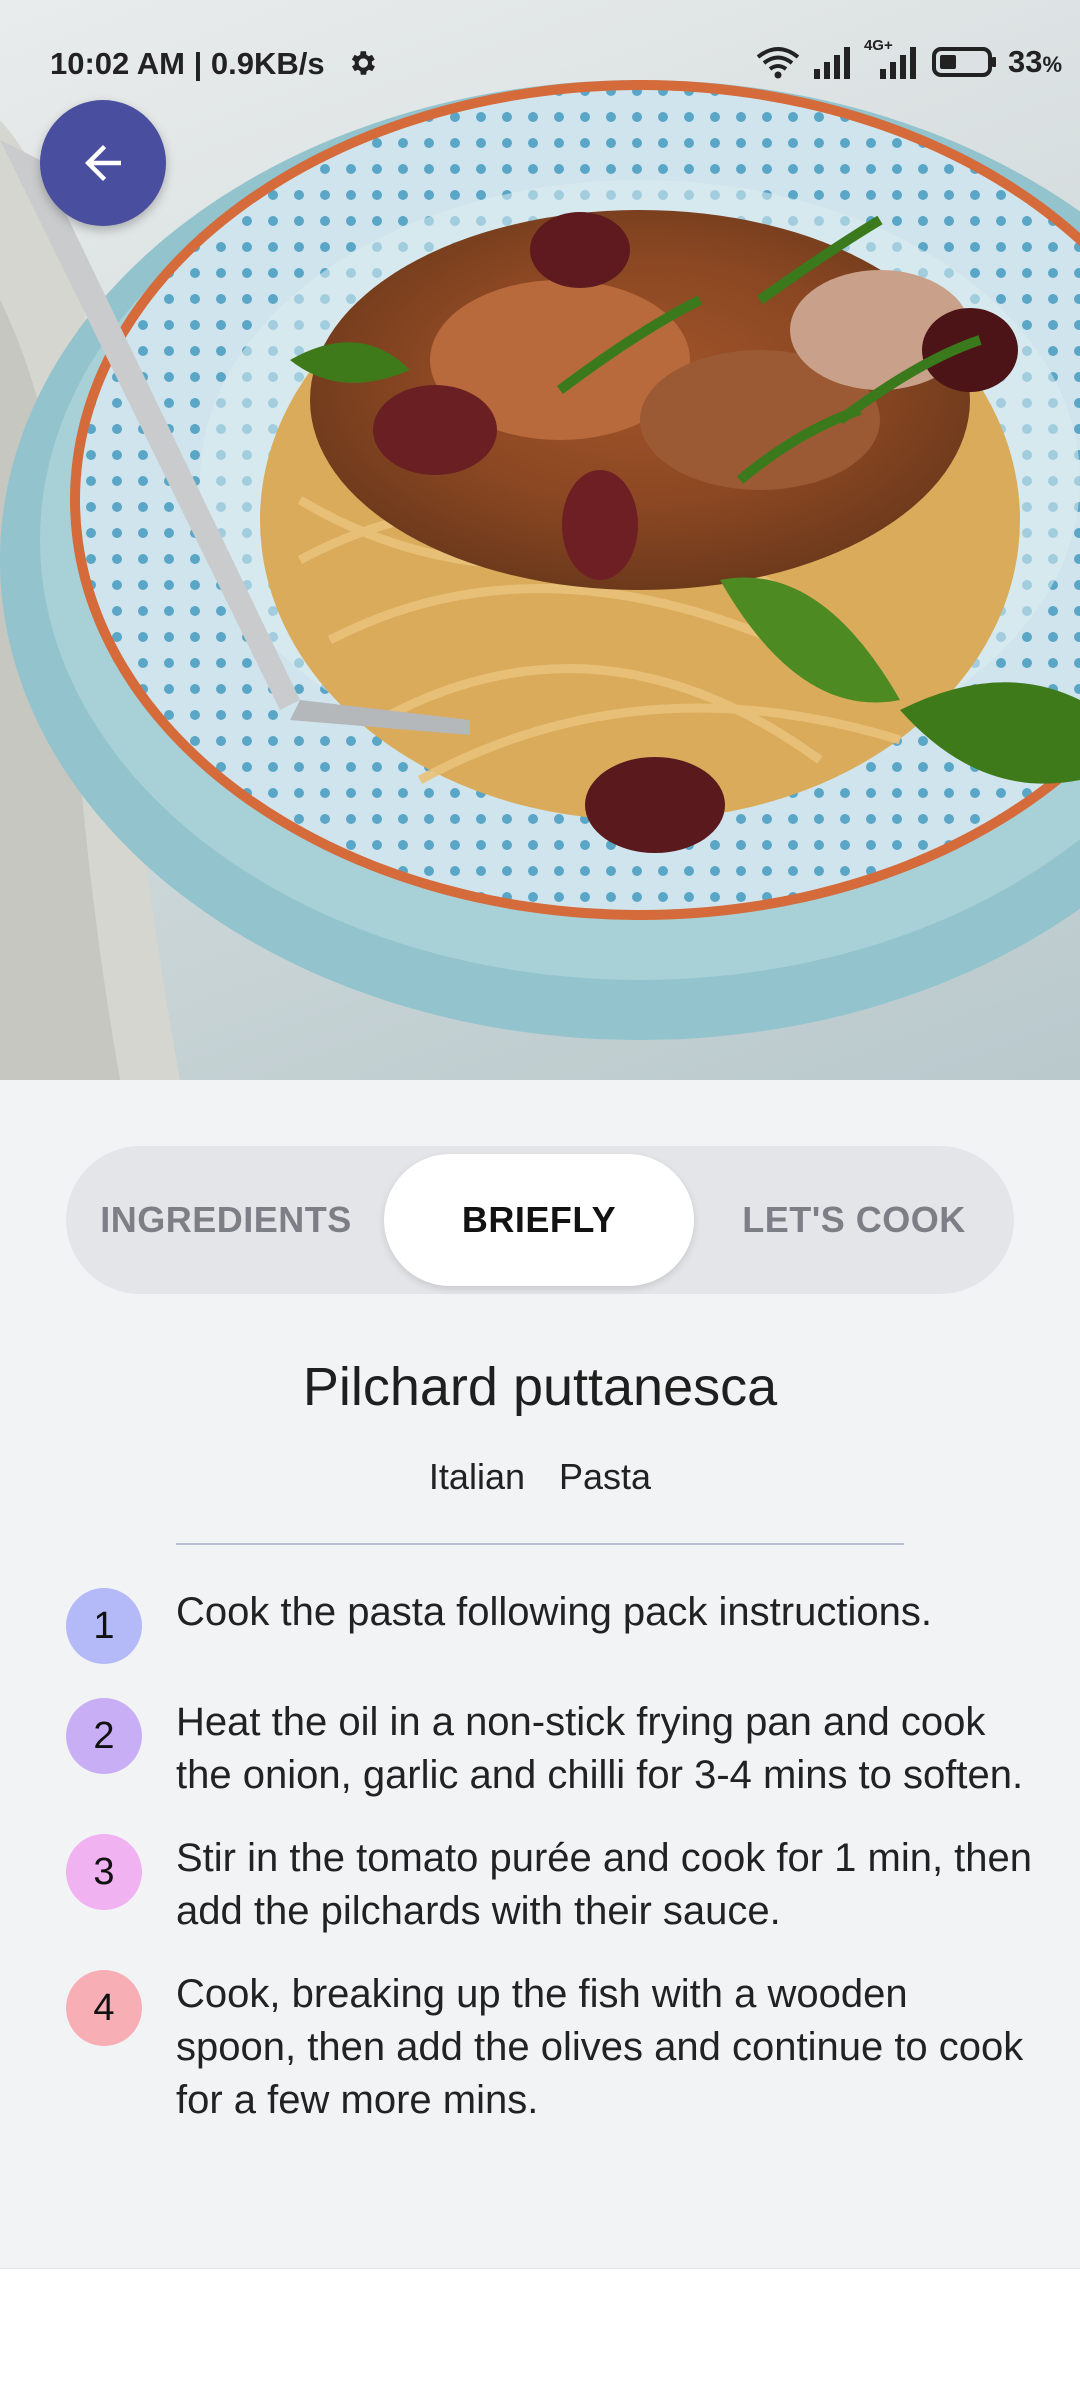  Describe the element at coordinates (893, 58) in the screenshot. I see `signal-4g-icon: 4G+` at that location.